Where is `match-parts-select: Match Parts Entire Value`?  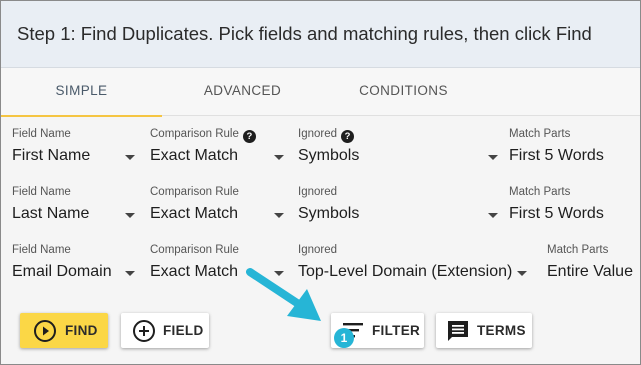 match-parts-select: Match Parts Entire Value is located at coordinates (593, 261).